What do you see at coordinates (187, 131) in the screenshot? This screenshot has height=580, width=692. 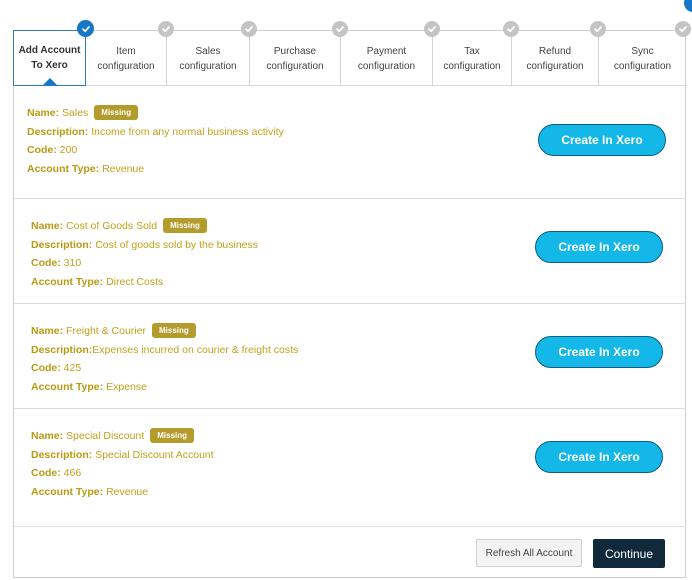 I see `account-description: Income from any normal business activity` at bounding box center [187, 131].